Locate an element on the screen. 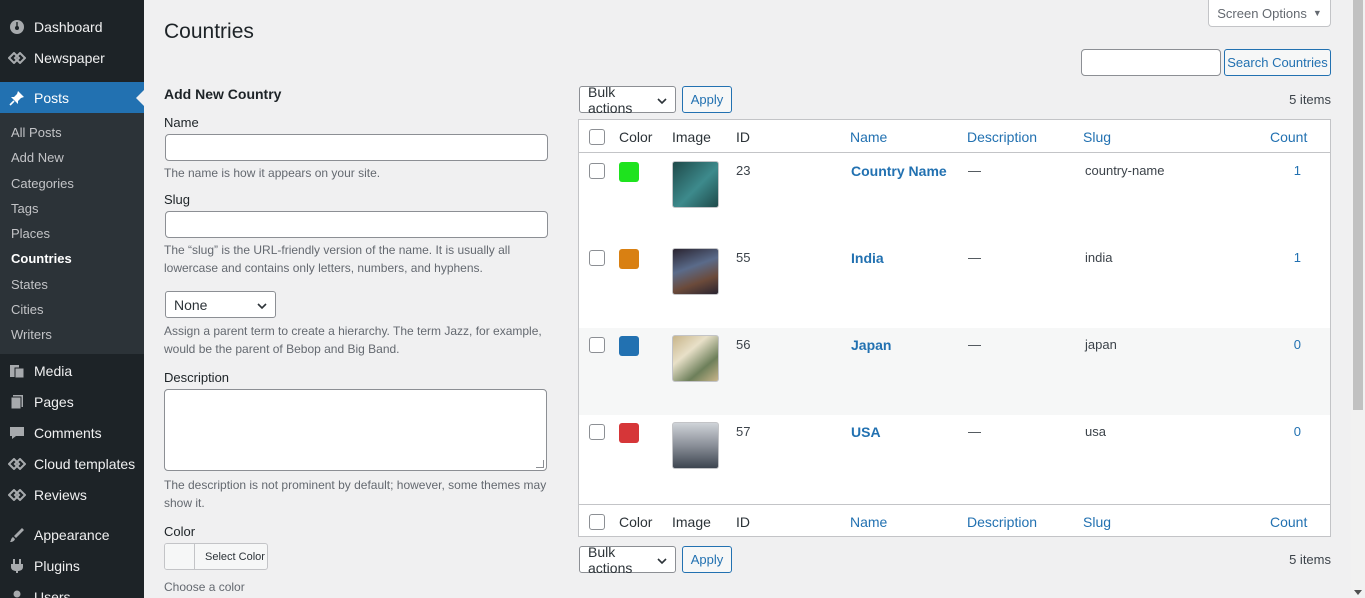  menu-cloud-templates: Cloud templates is located at coordinates (72, 464).